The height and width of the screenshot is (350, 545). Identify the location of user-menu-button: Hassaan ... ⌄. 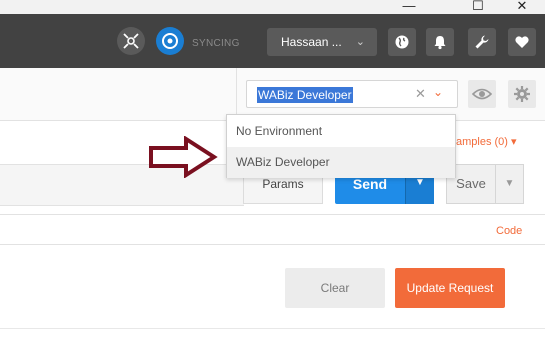
(322, 42).